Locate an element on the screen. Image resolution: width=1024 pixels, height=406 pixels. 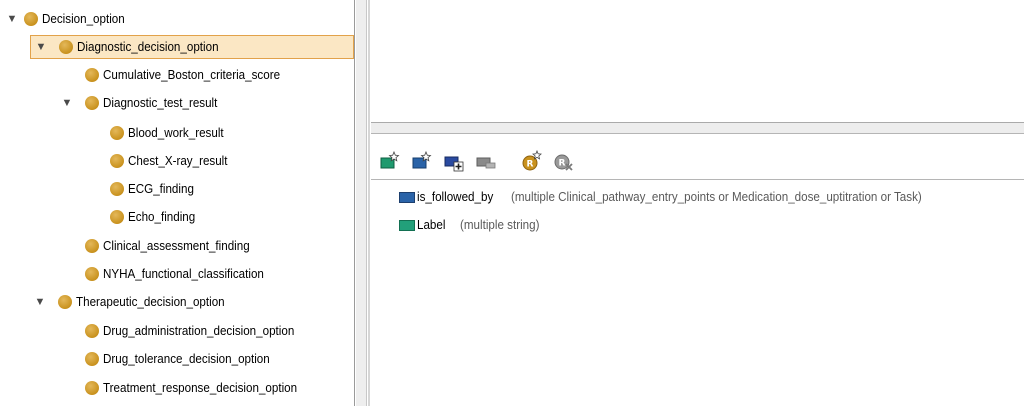
tree-item-label: Decision_option is located at coordinates (83, 19).